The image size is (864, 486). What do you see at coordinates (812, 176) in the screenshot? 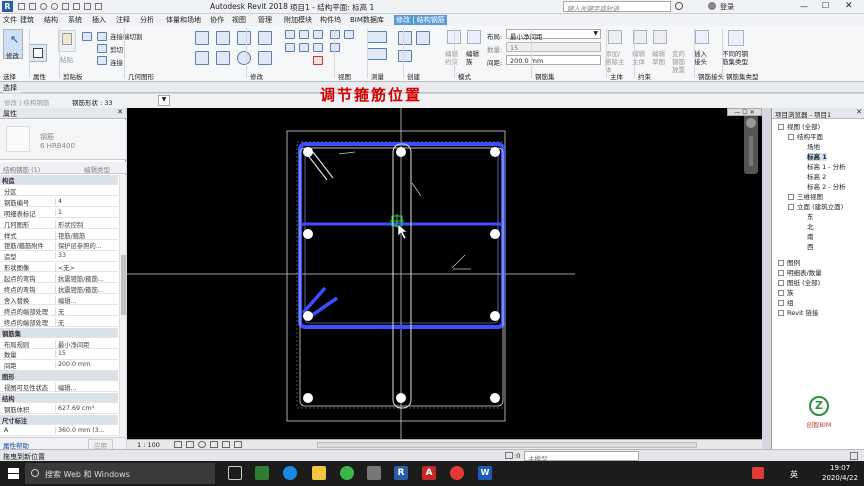
I see `browser-node: 标高 2` at bounding box center [812, 176].